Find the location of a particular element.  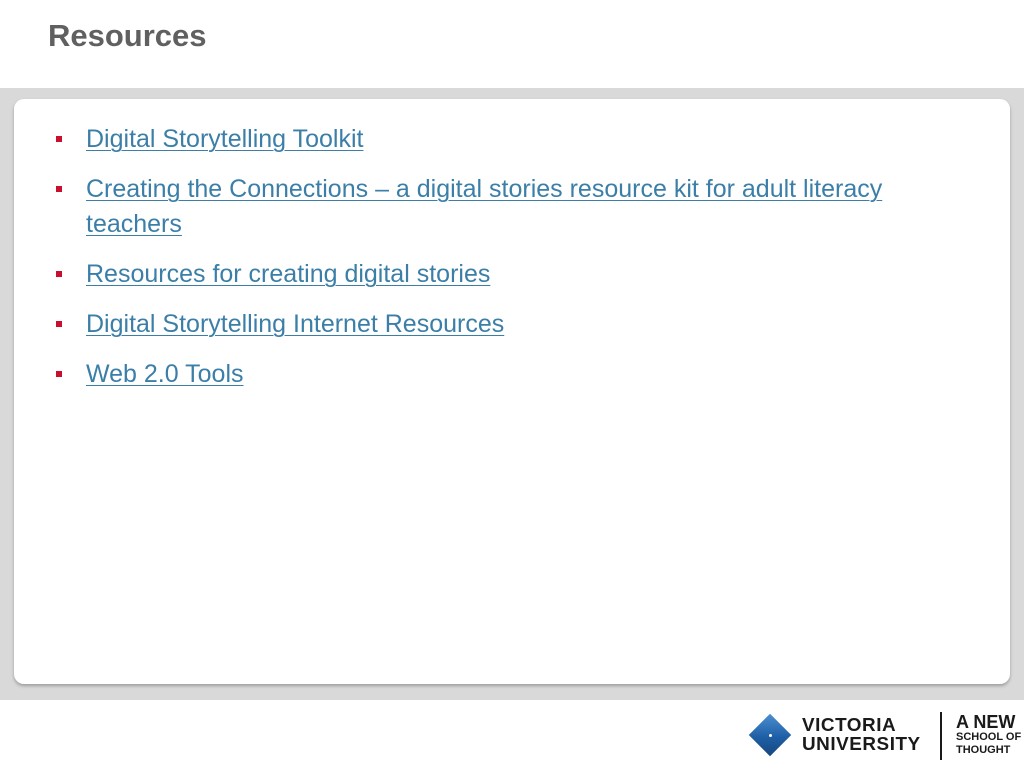

link-resources-for-creating-digital-stories: Resources for creating digital stories is located at coordinates (288, 274).